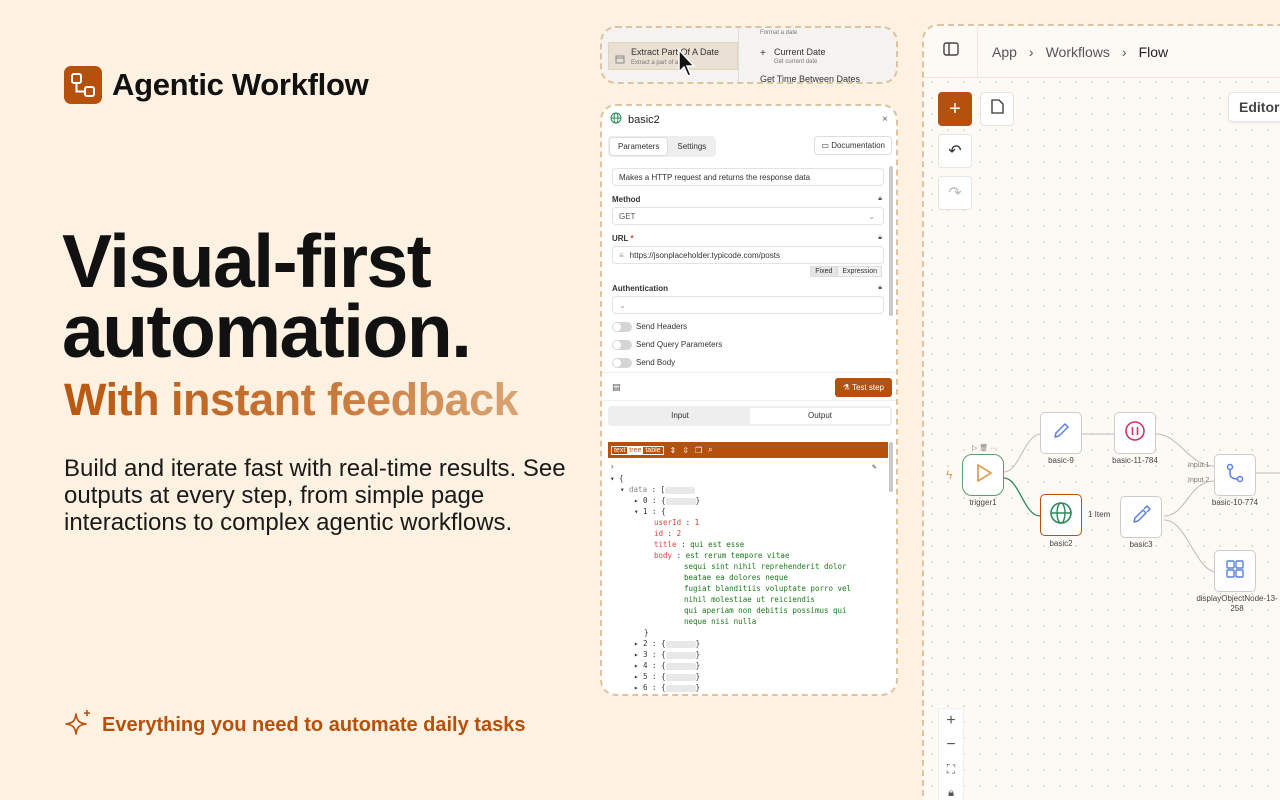  I want to click on tab-settings: Settings, so click(691, 146).